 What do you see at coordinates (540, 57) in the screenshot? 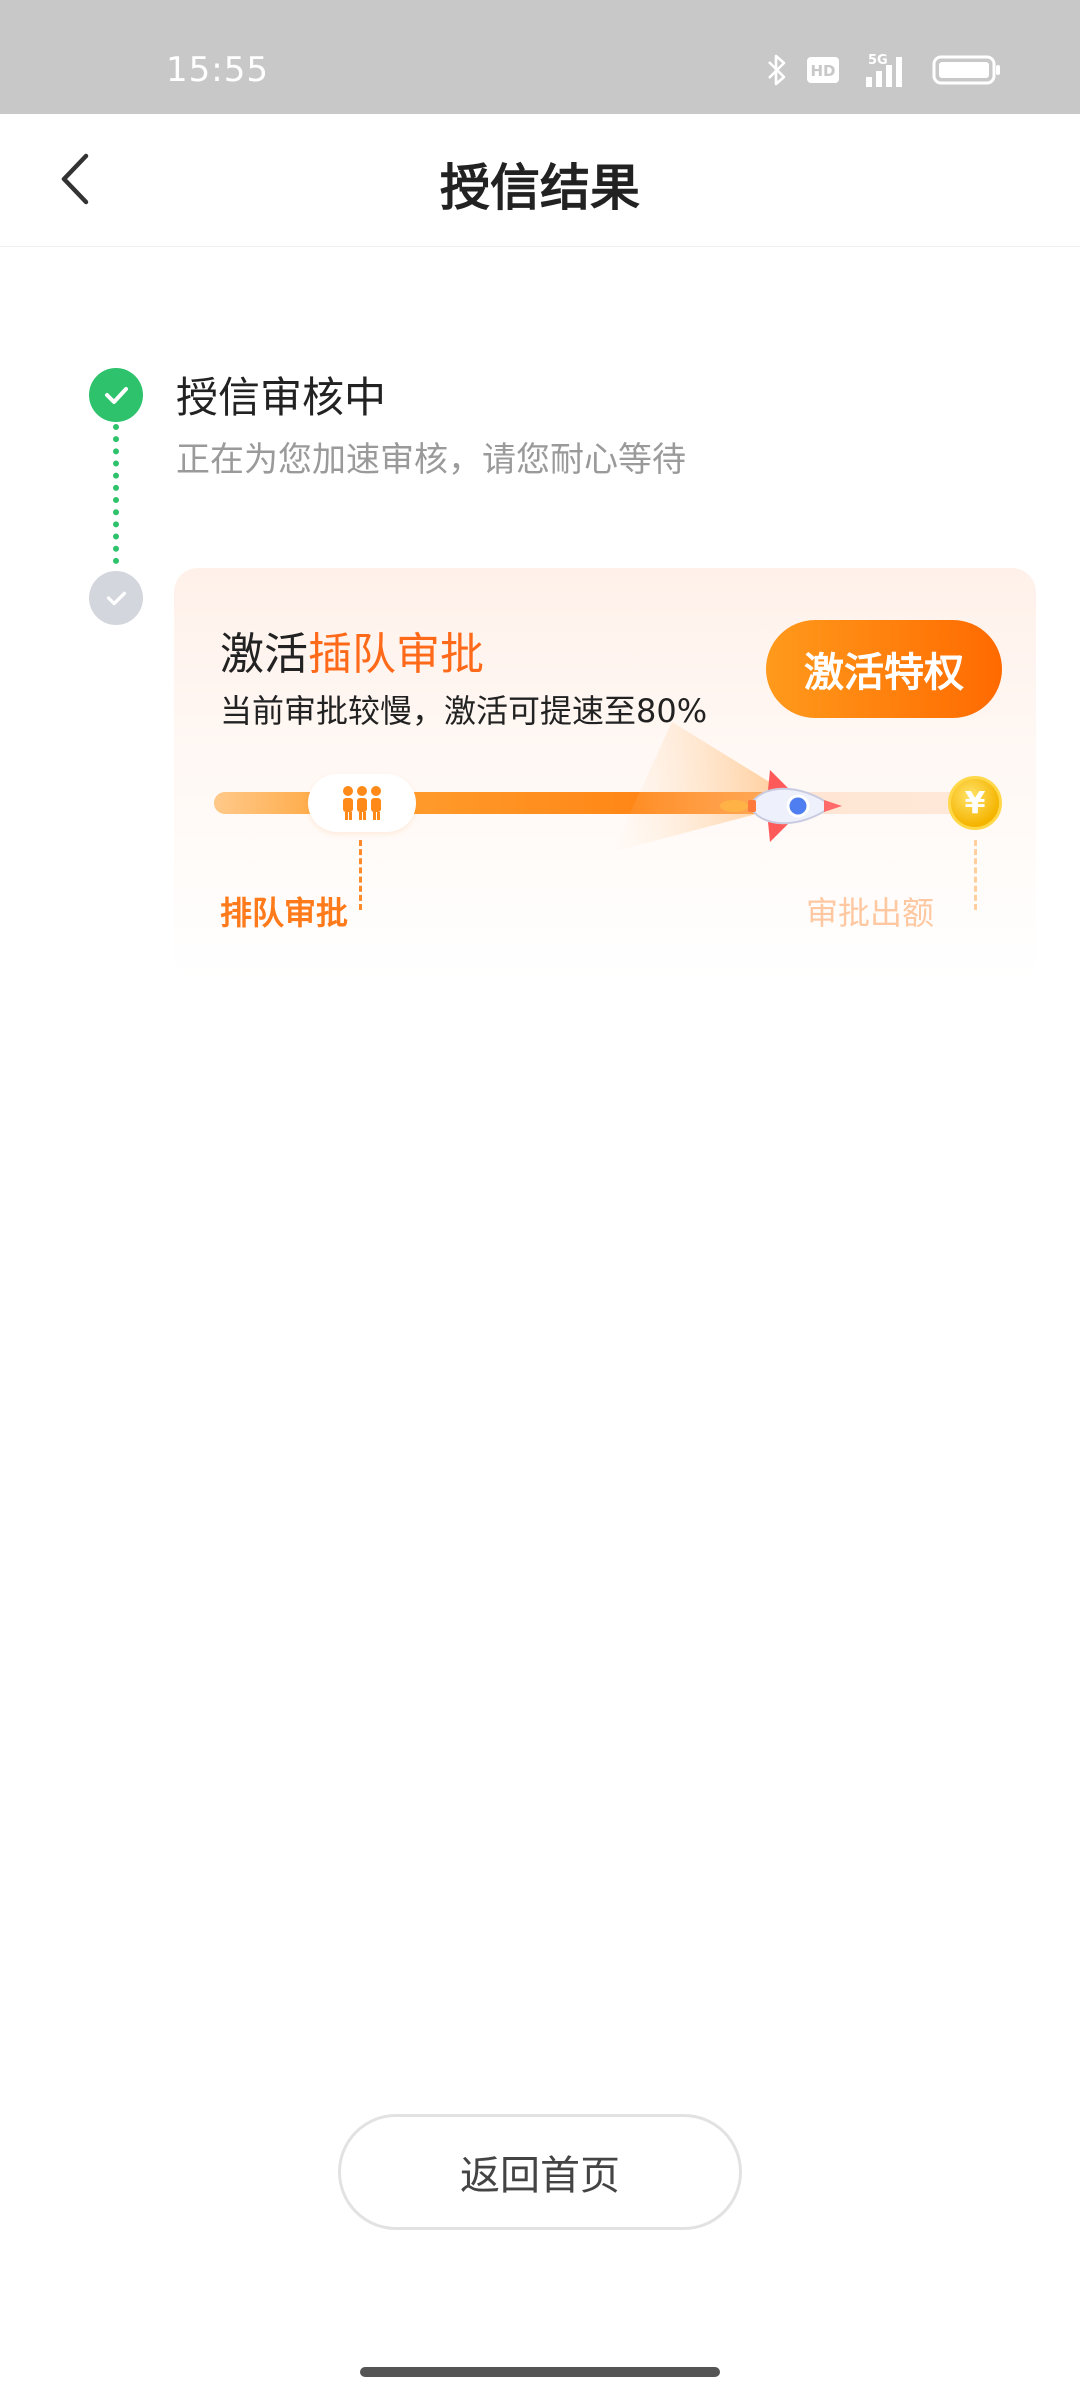
I see `status-bar: 15:55 HD 5G` at bounding box center [540, 57].